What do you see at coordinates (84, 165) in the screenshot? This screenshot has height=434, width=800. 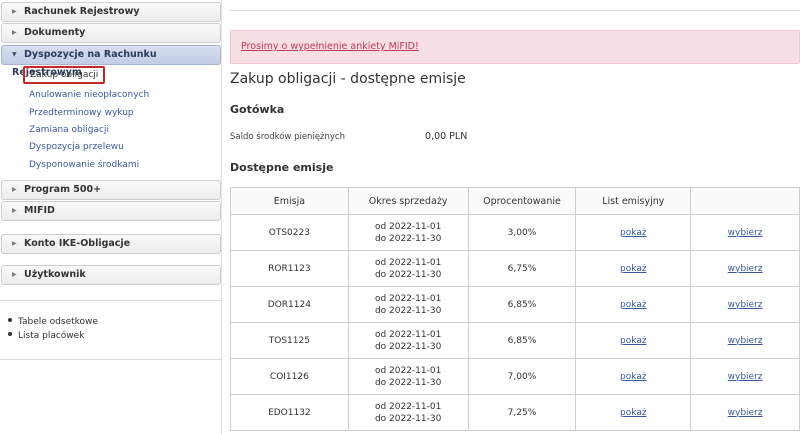 I see `sidebar-item-dysponowanie-srodkami: Dysponowanie środkami` at bounding box center [84, 165].